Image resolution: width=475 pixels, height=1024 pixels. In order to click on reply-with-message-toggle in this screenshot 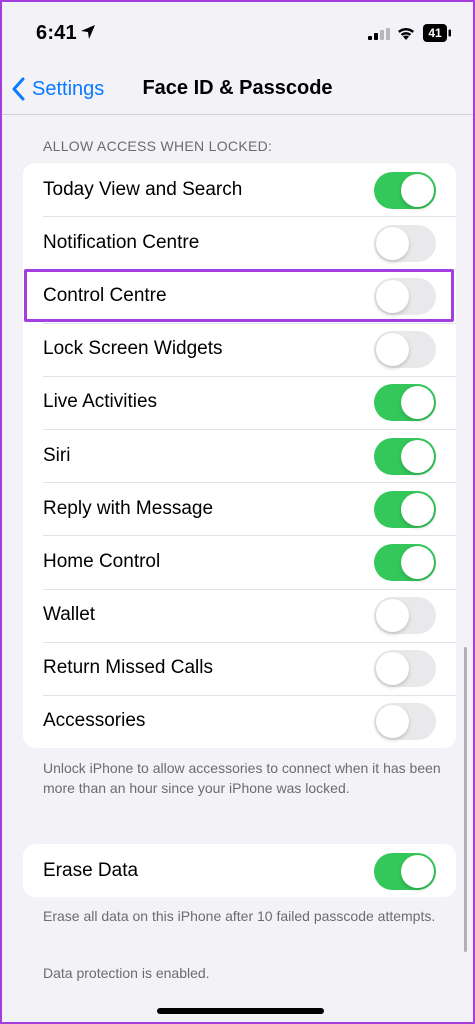, I will do `click(405, 509)`.